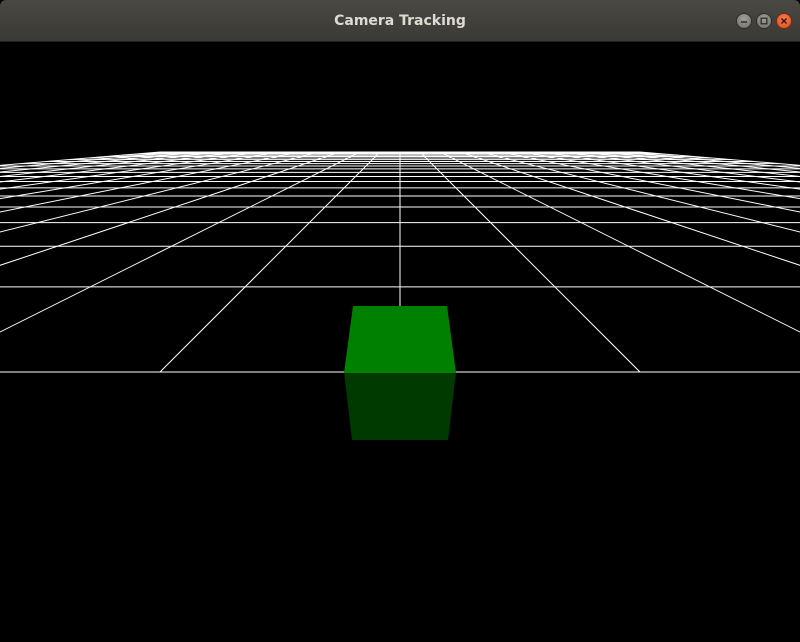 This screenshot has height=642, width=800. I want to click on close-button, so click(784, 21).